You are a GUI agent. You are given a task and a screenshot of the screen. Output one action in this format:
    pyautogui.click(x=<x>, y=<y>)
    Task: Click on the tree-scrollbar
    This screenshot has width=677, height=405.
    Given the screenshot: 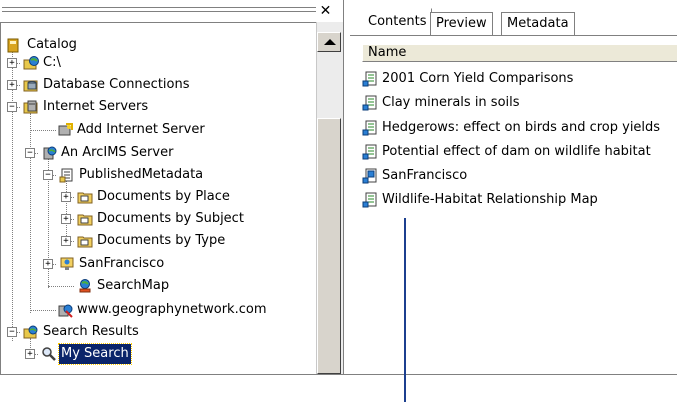 What is the action you would take?
    pyautogui.click(x=329, y=198)
    